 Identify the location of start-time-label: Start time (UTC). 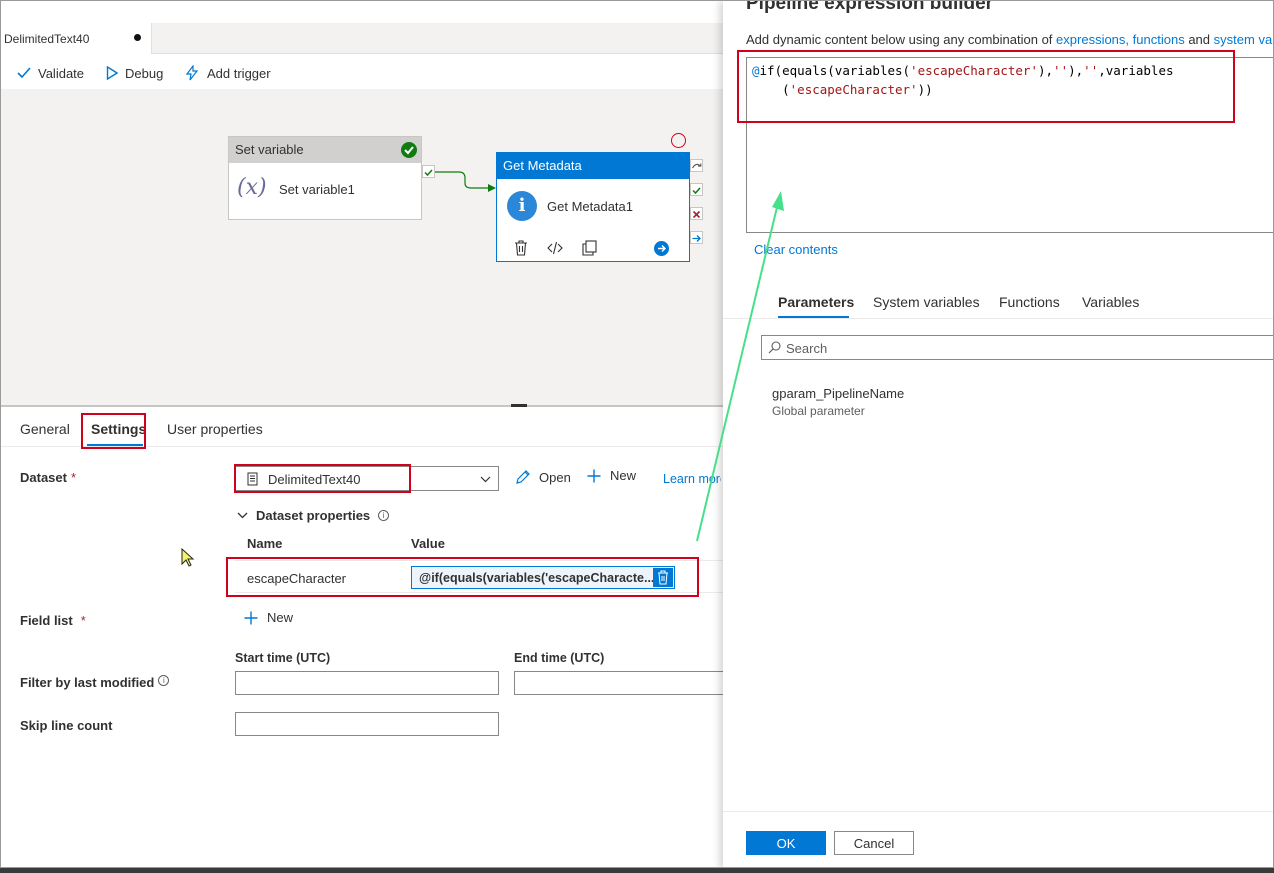
(283, 658).